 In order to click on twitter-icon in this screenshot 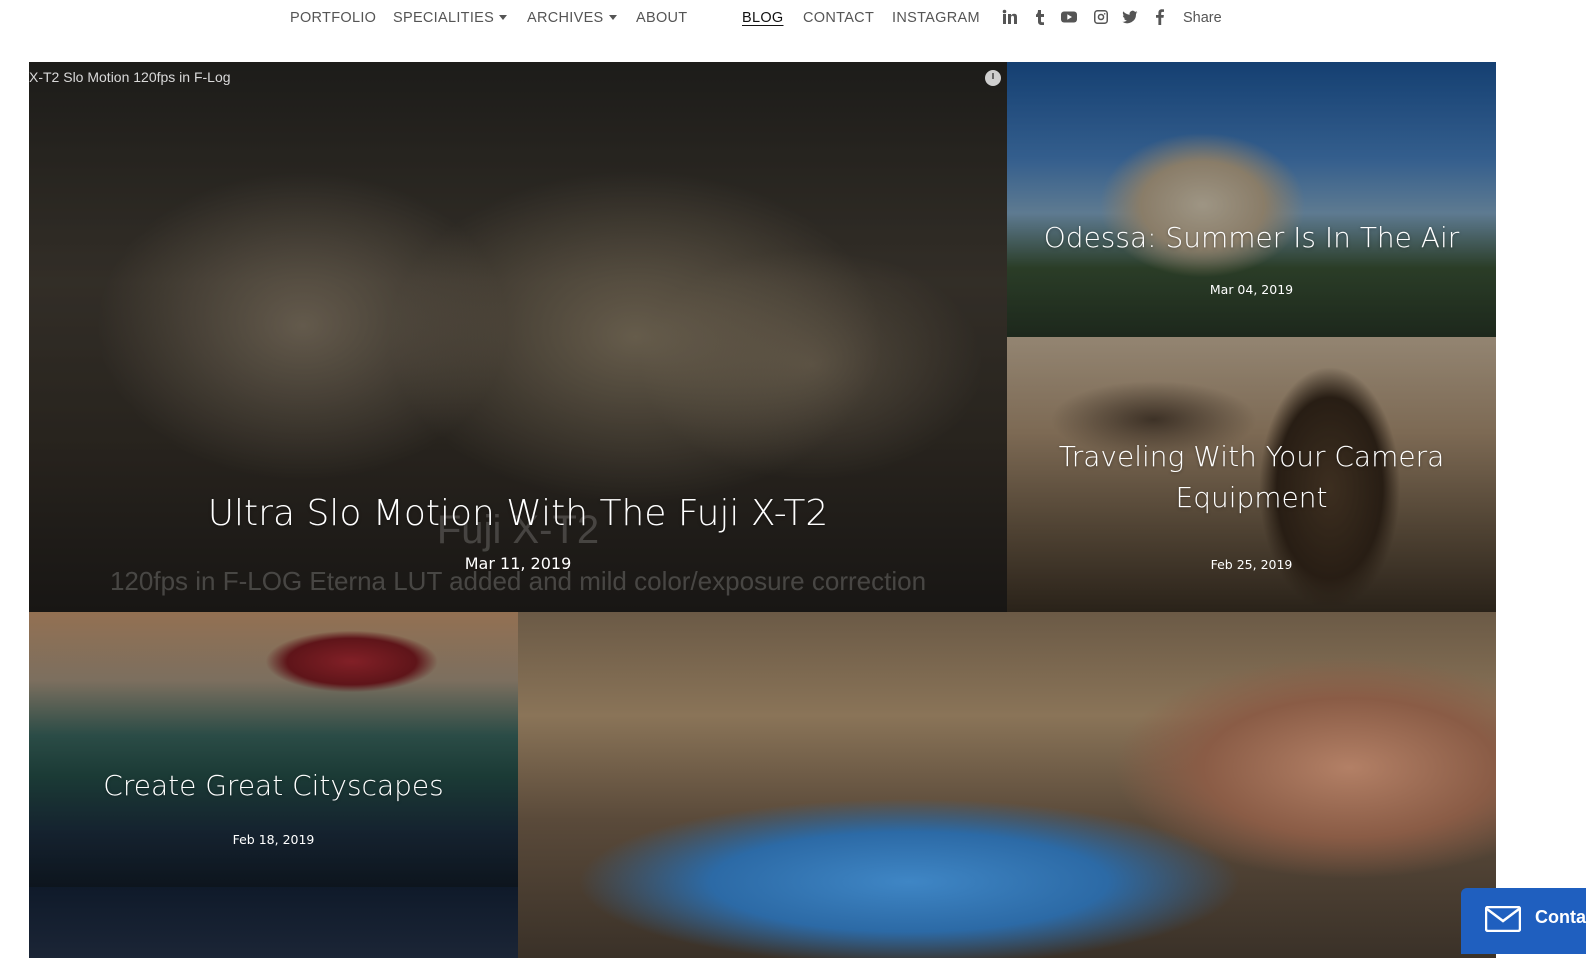, I will do `click(1131, 18)`.